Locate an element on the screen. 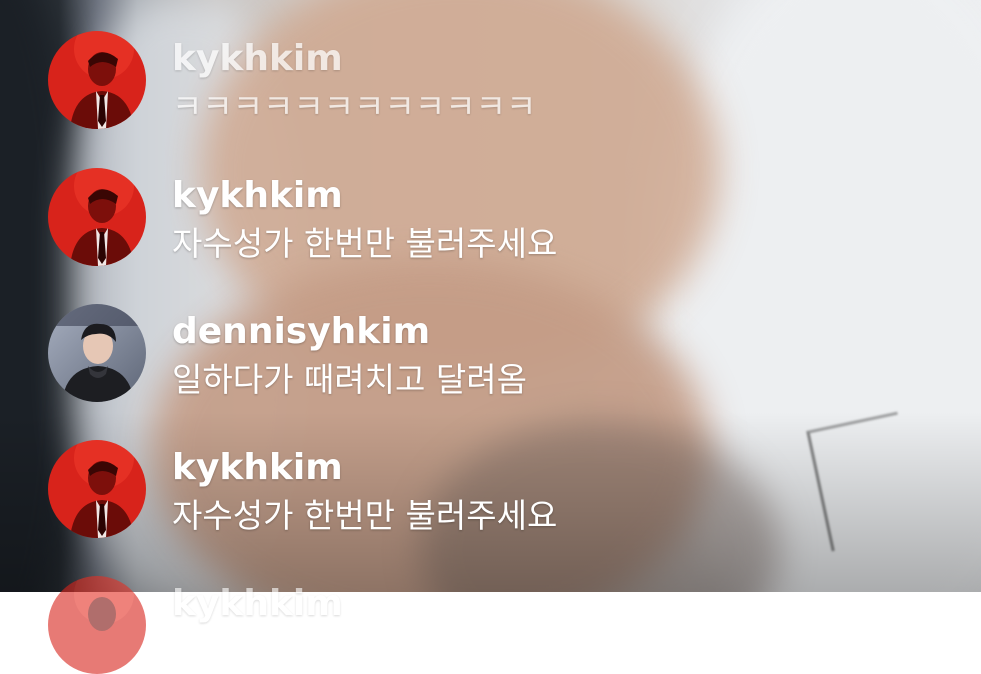 The height and width of the screenshot is (674, 981). comment-message: 일하다가 때려치고 달려옴 is located at coordinates (349, 379).